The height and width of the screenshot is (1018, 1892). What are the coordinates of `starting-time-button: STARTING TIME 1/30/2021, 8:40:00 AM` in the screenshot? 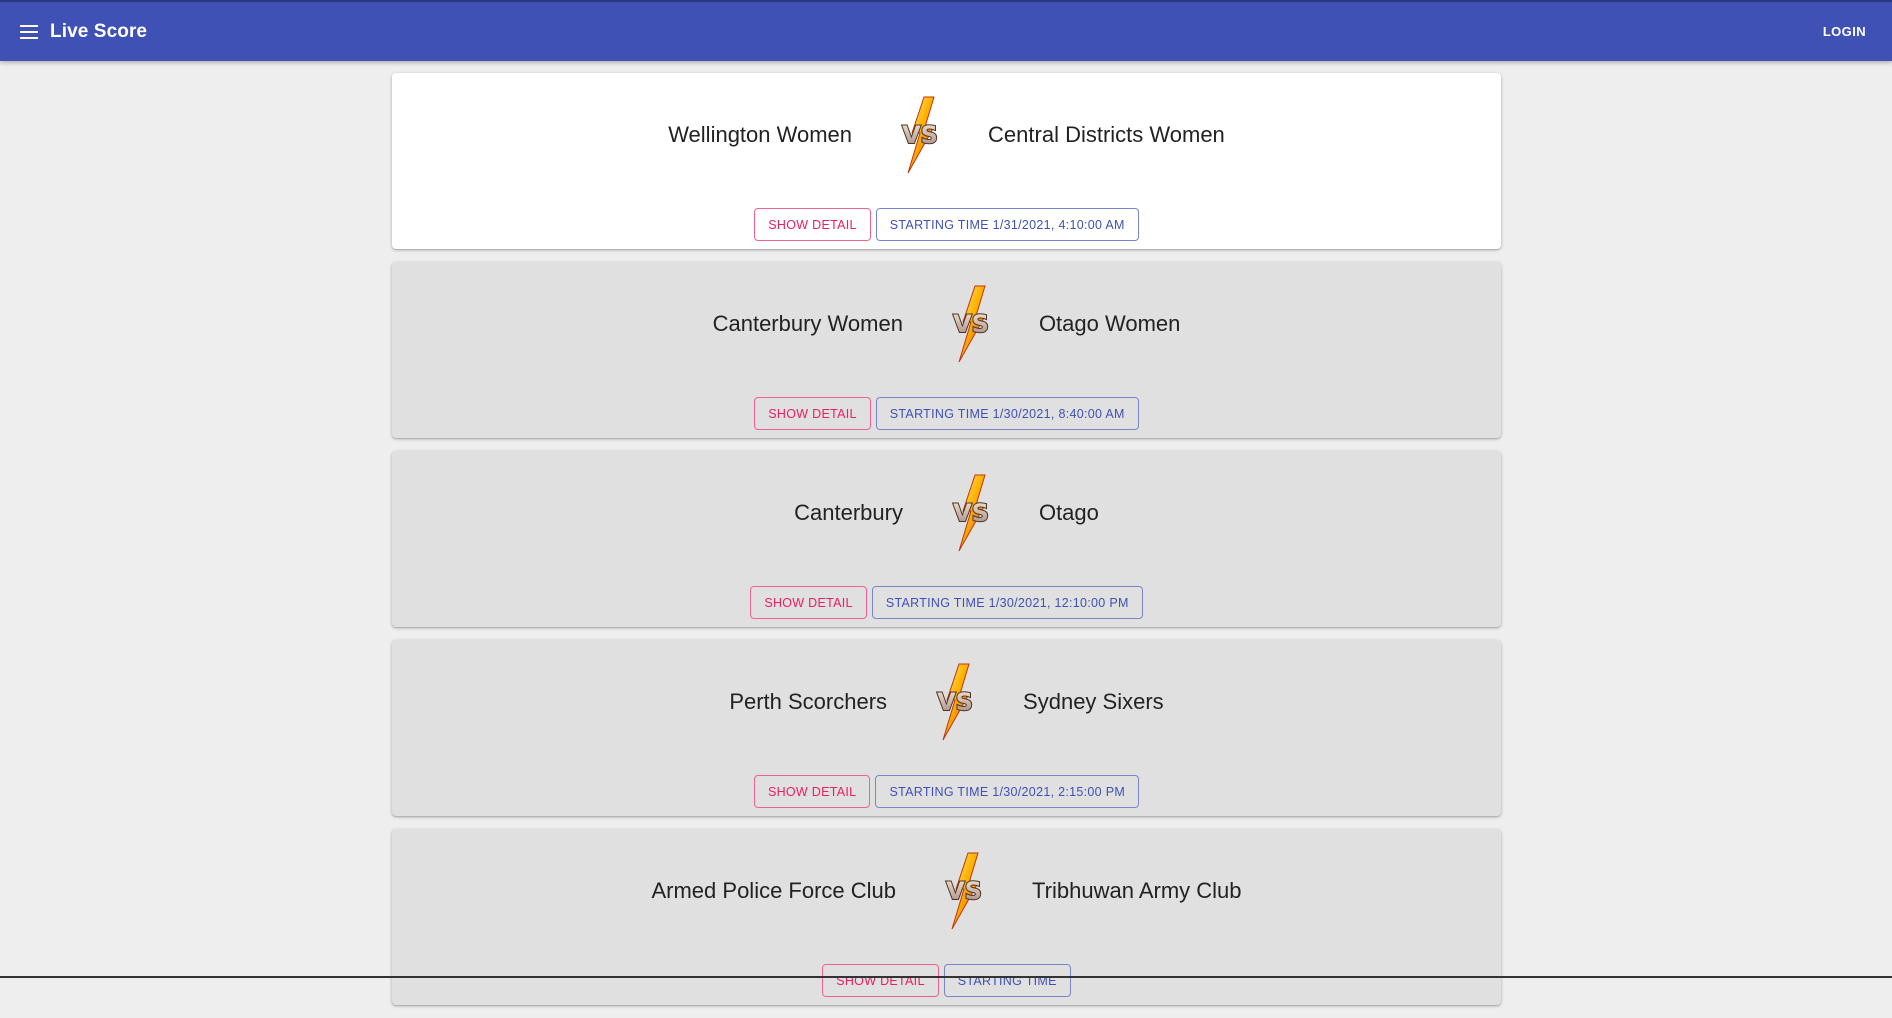 It's located at (1007, 413).